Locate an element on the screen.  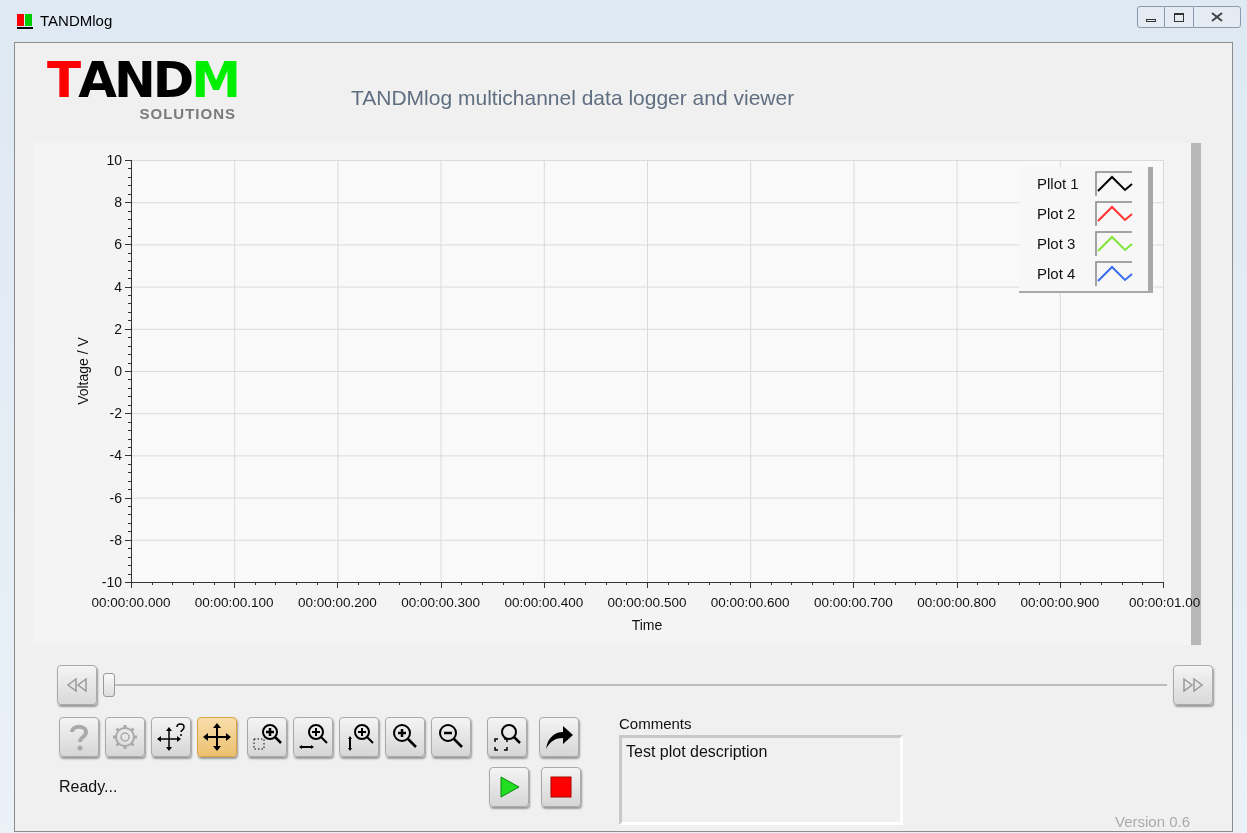
y-tick-label: -10 is located at coordinates (111, 582).